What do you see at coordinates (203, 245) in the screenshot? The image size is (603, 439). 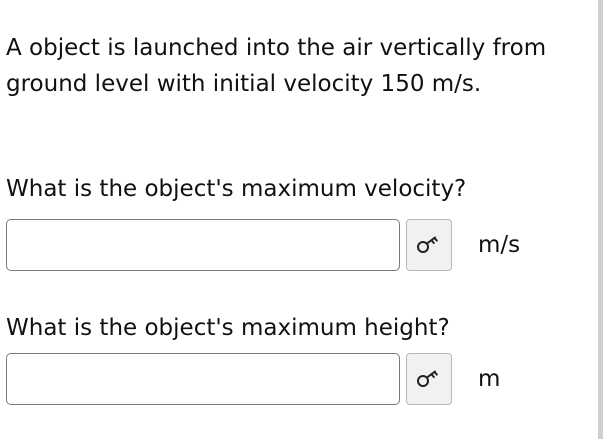 I see `part-1-answer-input` at bounding box center [203, 245].